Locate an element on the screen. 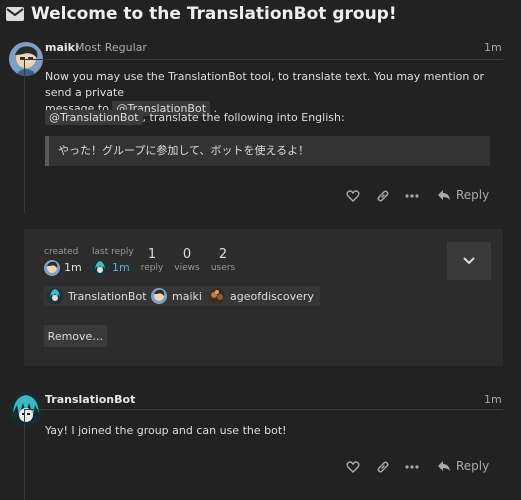  post-username: maiki is located at coordinates (62, 47).